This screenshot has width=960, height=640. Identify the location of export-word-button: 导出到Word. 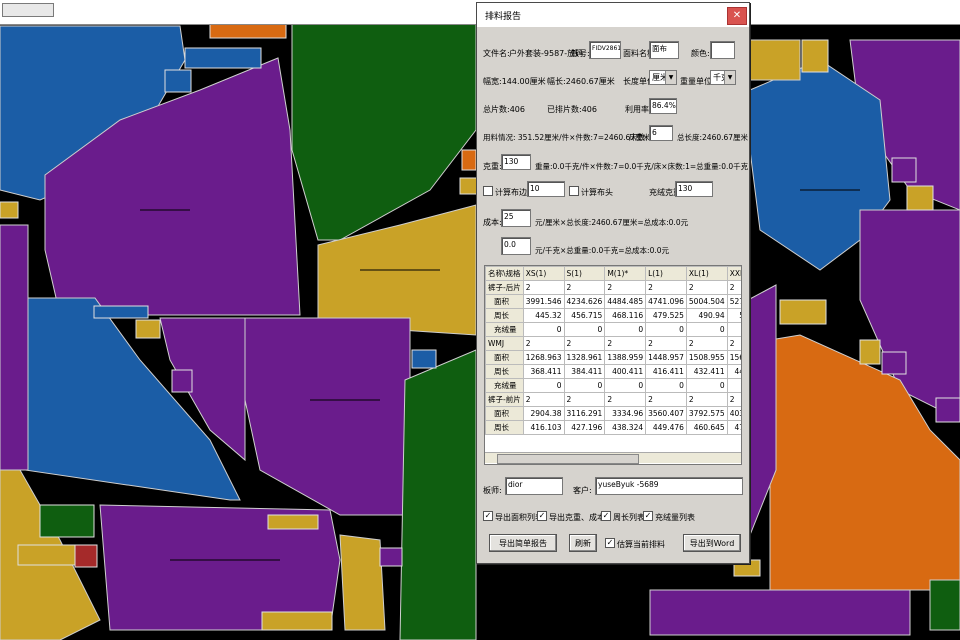
(712, 543).